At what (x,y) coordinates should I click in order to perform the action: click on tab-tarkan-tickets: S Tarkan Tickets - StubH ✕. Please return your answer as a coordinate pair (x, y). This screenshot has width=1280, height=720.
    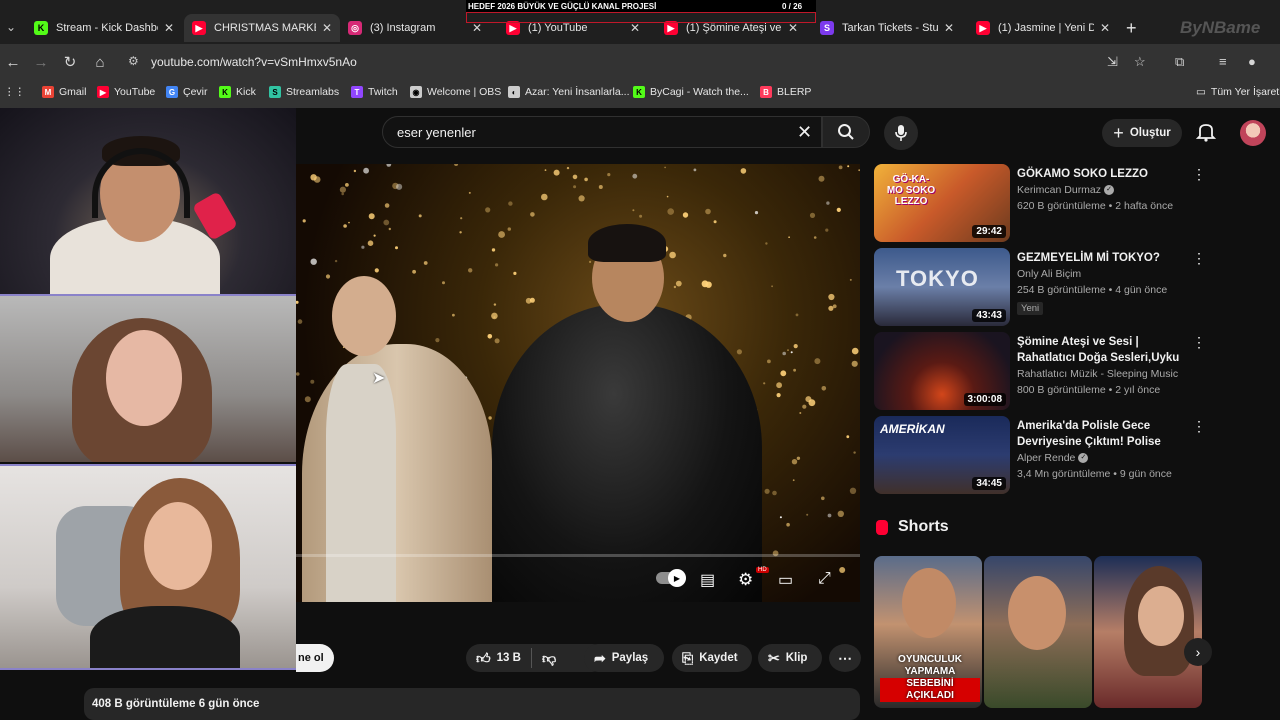
    Looking at the image, I should click on (887, 28).